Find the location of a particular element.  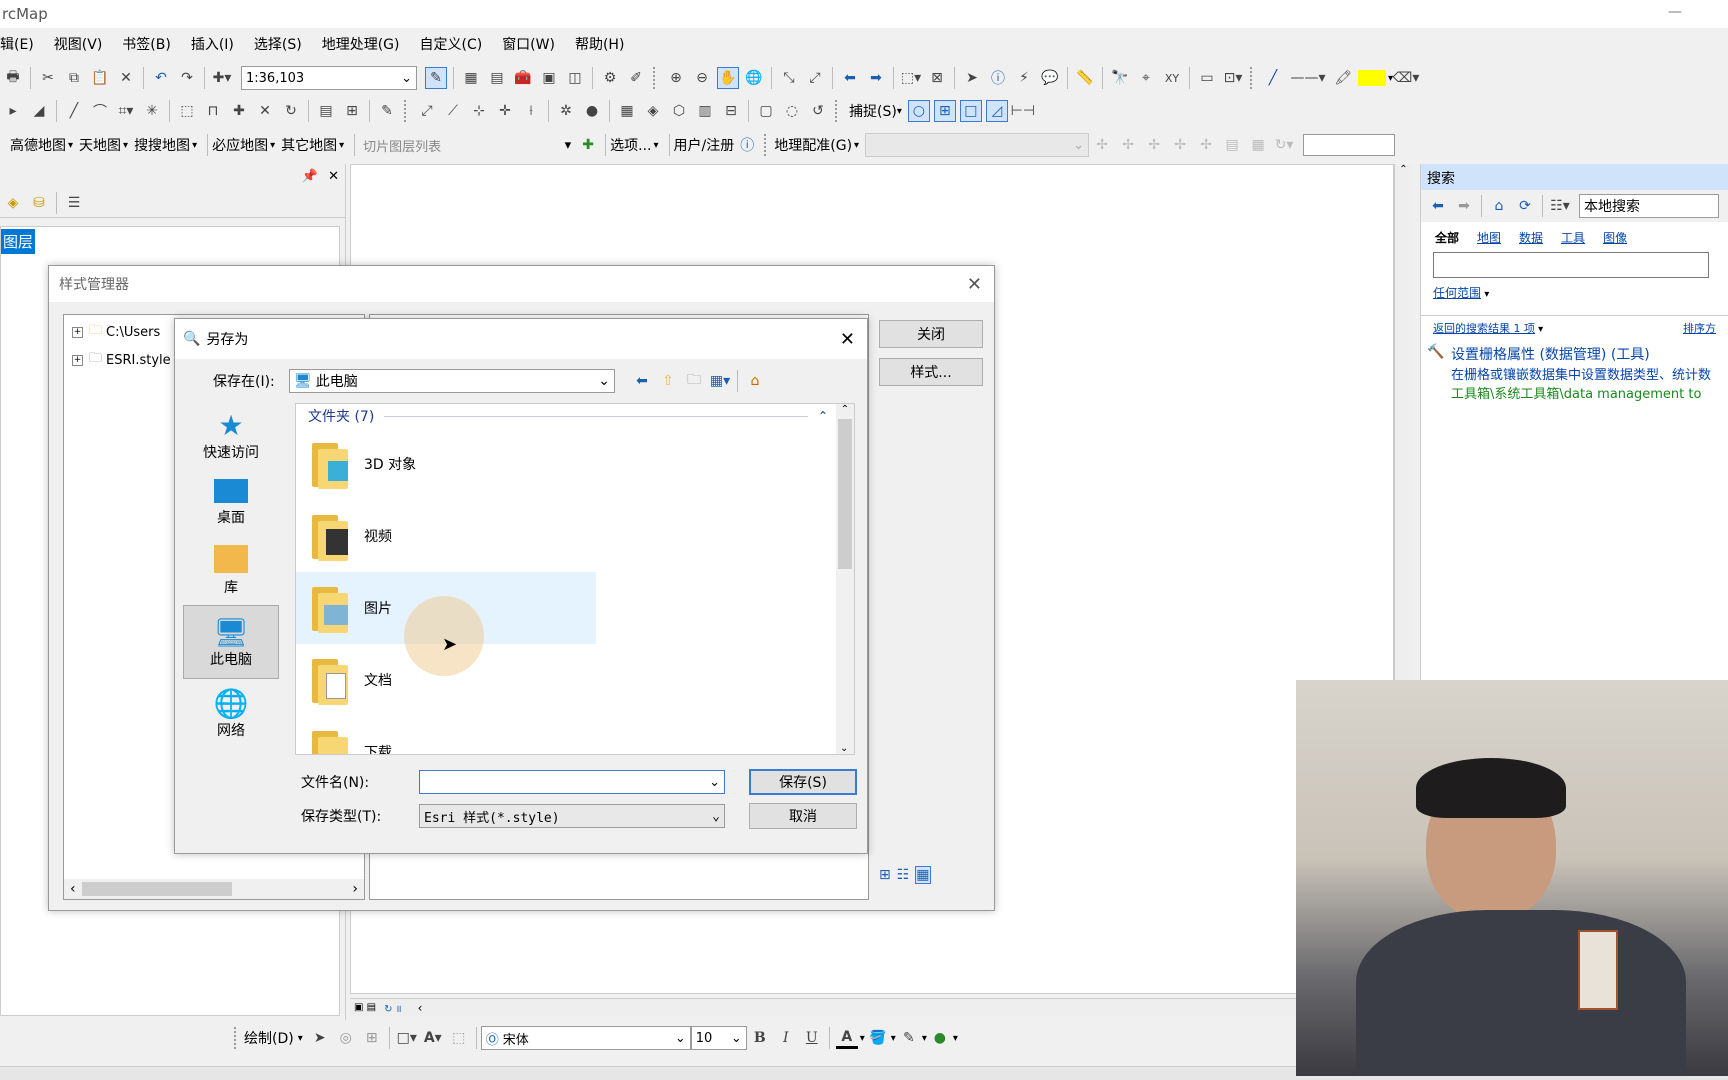

topo-n-icon: ◌ is located at coordinates (792, 111).